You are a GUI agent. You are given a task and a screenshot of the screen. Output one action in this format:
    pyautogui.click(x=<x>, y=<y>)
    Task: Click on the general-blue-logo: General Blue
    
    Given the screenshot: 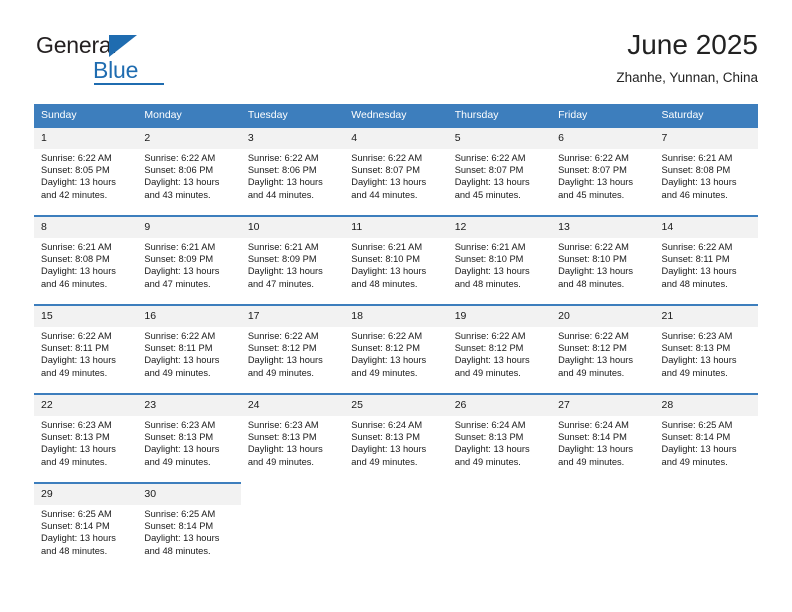 What is the action you would take?
    pyautogui.click(x=121, y=60)
    